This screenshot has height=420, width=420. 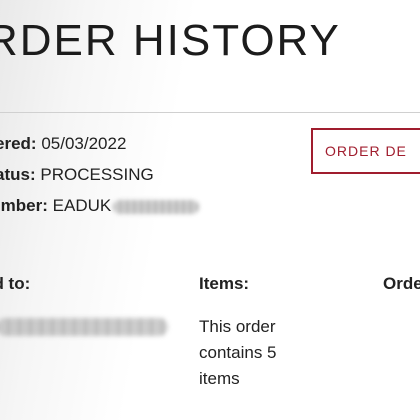 What do you see at coordinates (365, 151) in the screenshot?
I see `order-details-button: ORDER DE` at bounding box center [365, 151].